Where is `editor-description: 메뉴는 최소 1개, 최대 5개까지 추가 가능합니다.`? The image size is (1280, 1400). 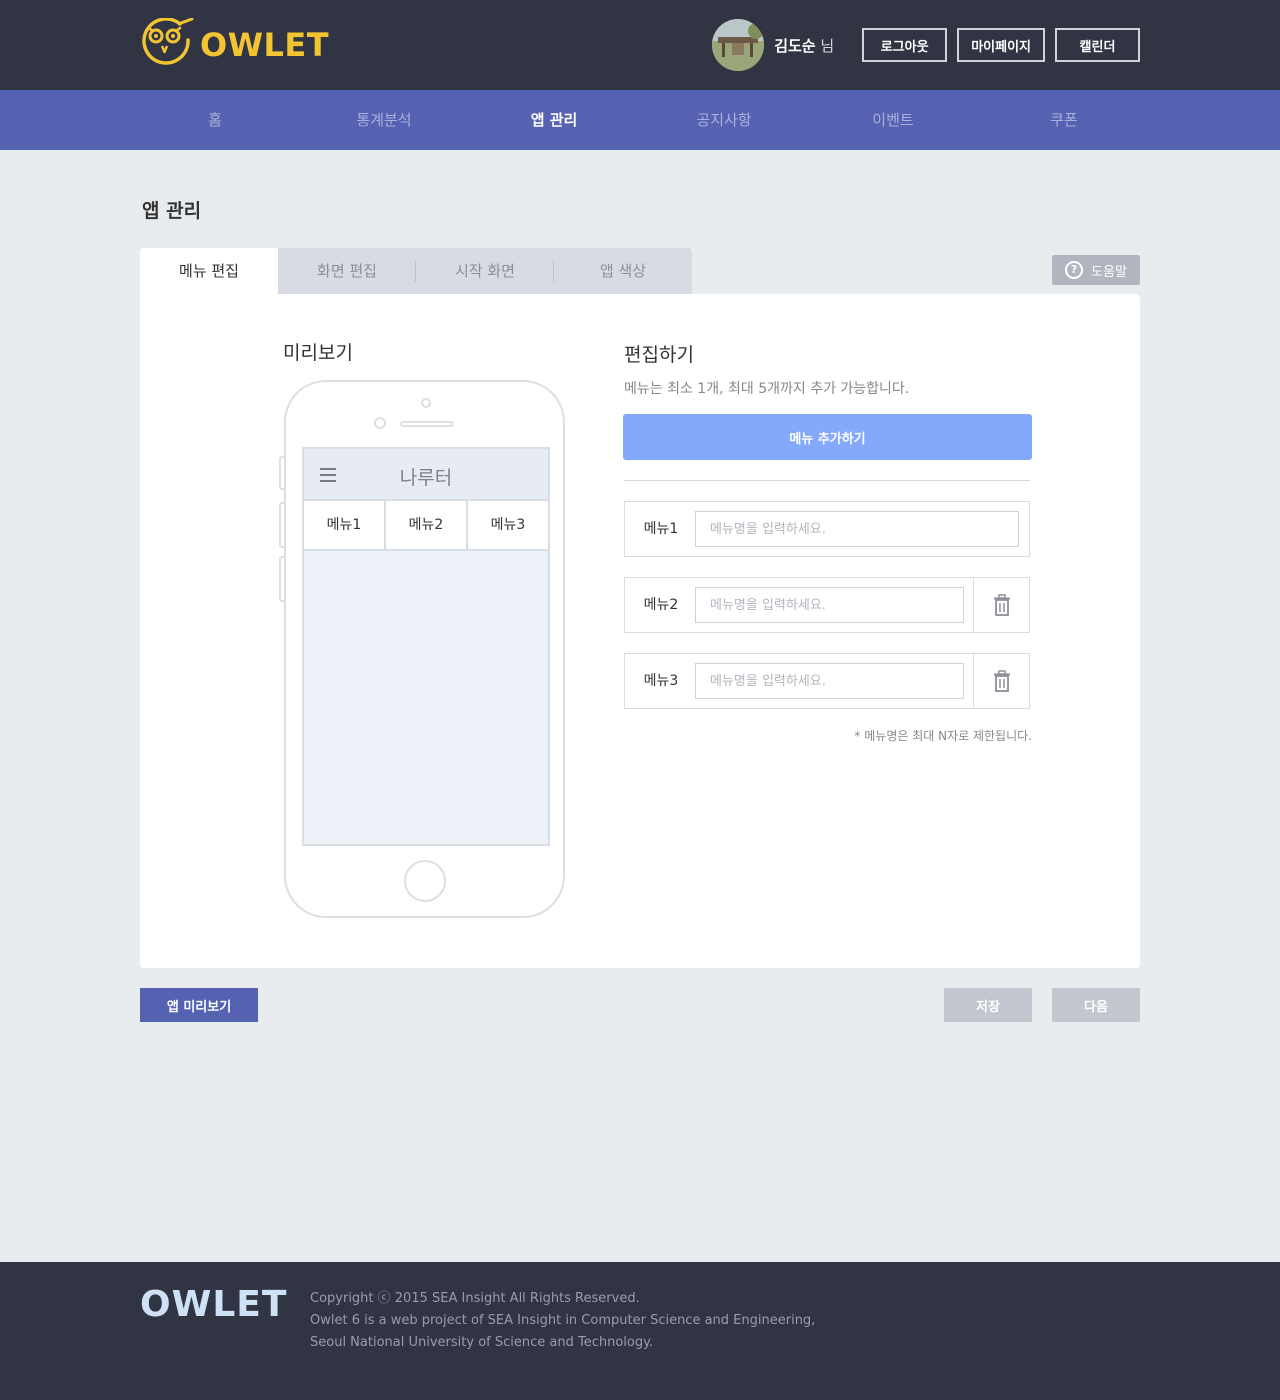 editor-description: 메뉴는 최소 1개, 최대 5개까지 추가 가능합니다. is located at coordinates (767, 389).